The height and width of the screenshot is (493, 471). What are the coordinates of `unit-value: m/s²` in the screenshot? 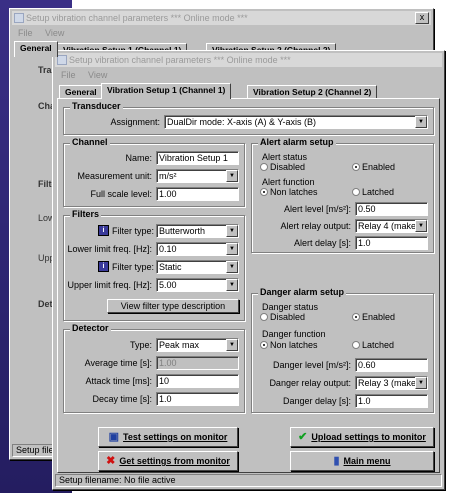 It's located at (168, 176).